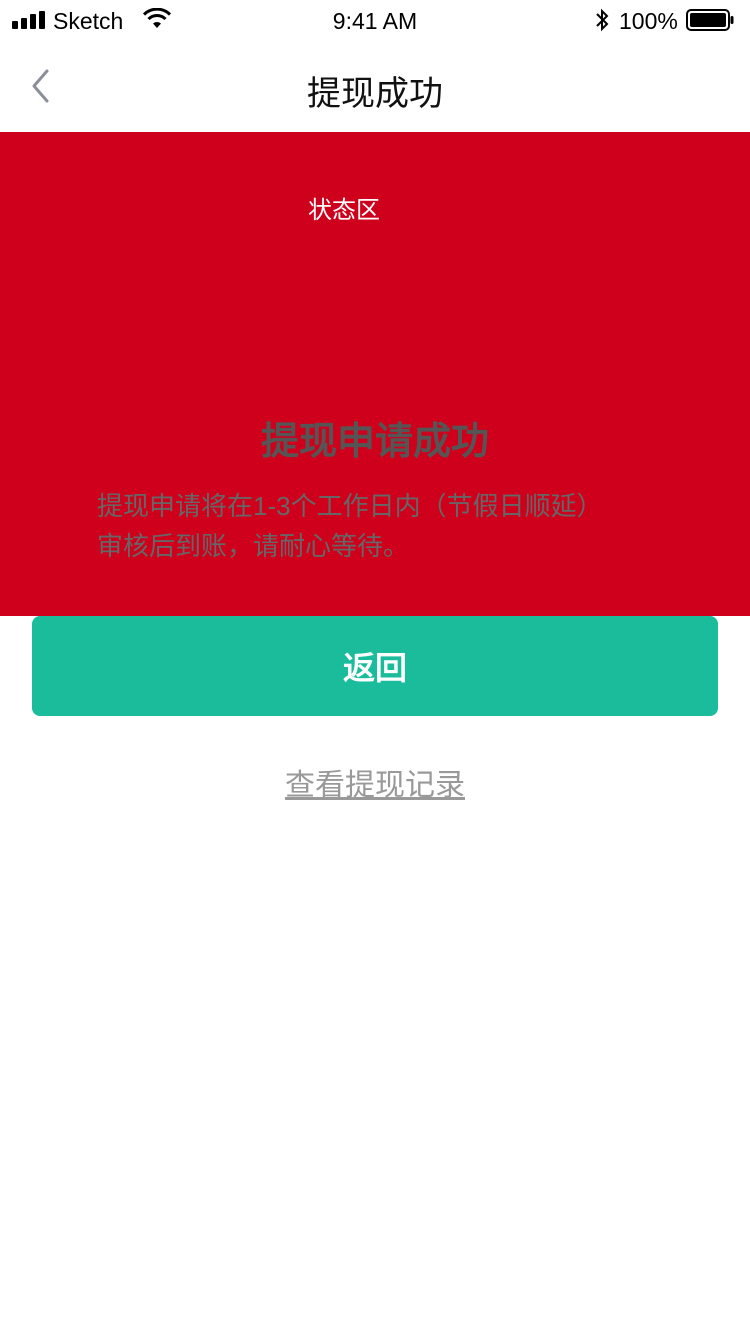  Describe the element at coordinates (253, 546) in the screenshot. I see `description-line: 审核后到账，请耐心等待。` at that location.